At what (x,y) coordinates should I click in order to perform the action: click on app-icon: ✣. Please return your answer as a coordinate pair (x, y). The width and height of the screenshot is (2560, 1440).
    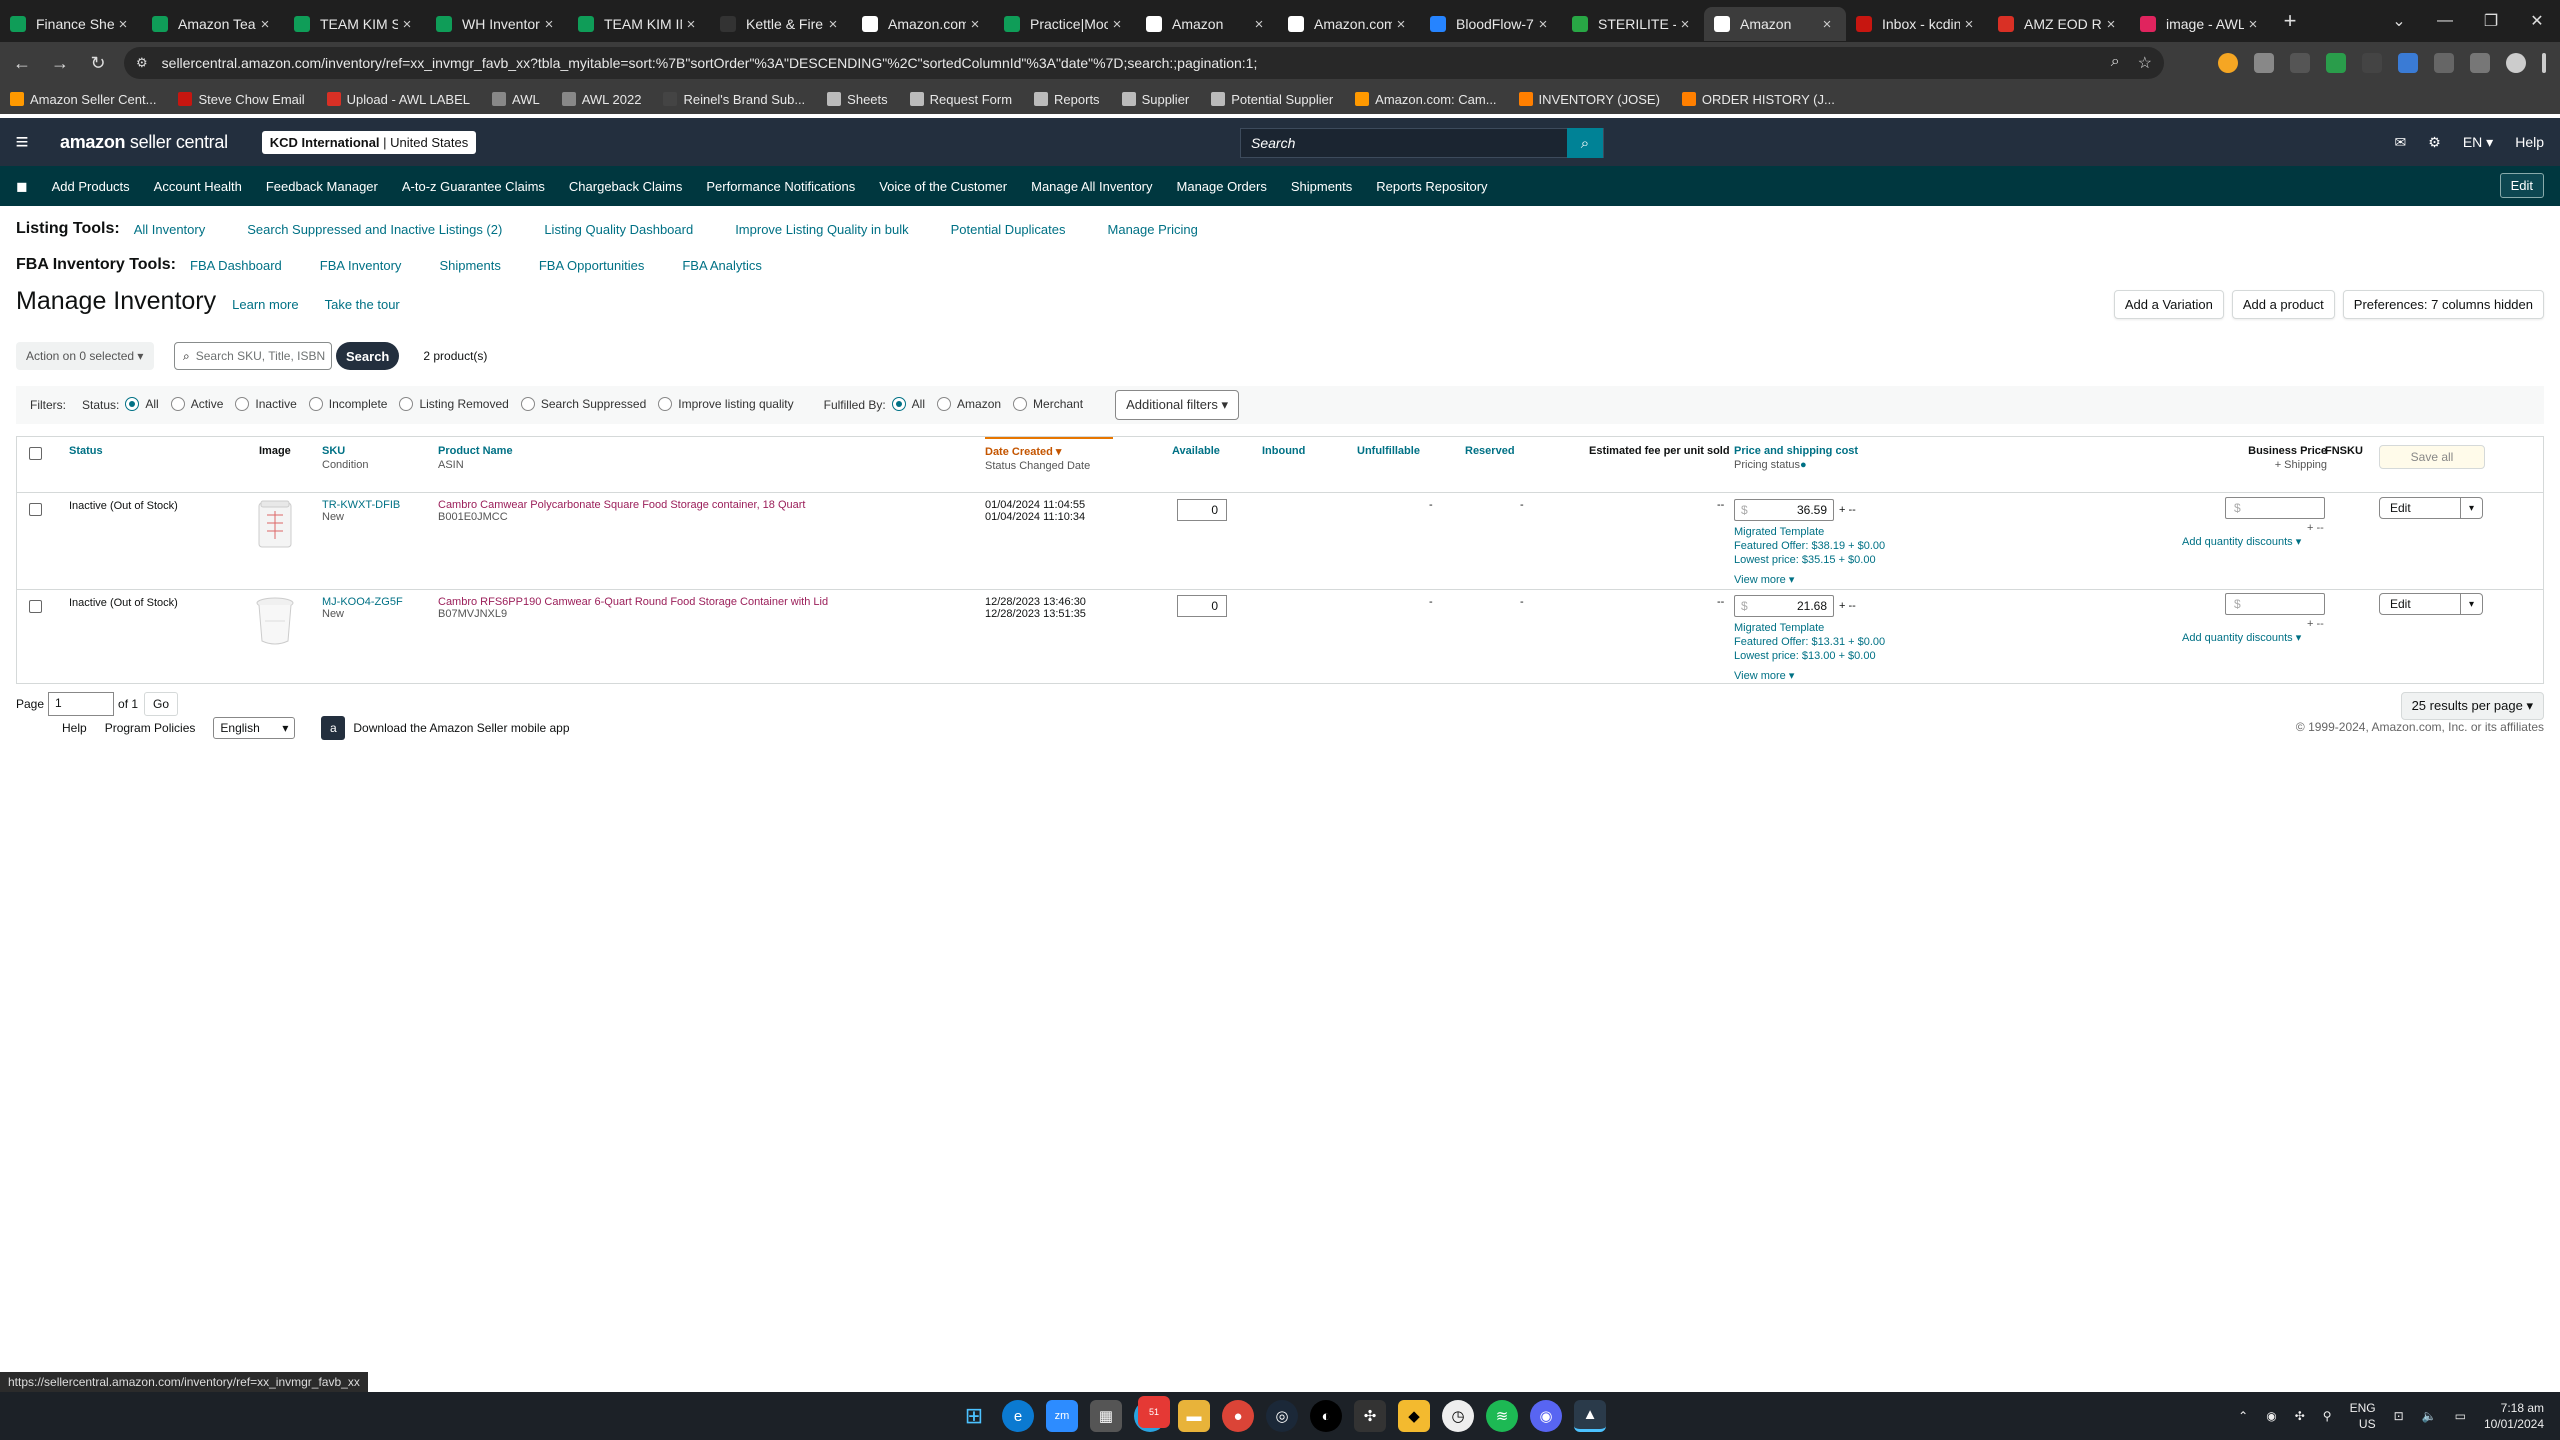
    Looking at the image, I should click on (1370, 1416).